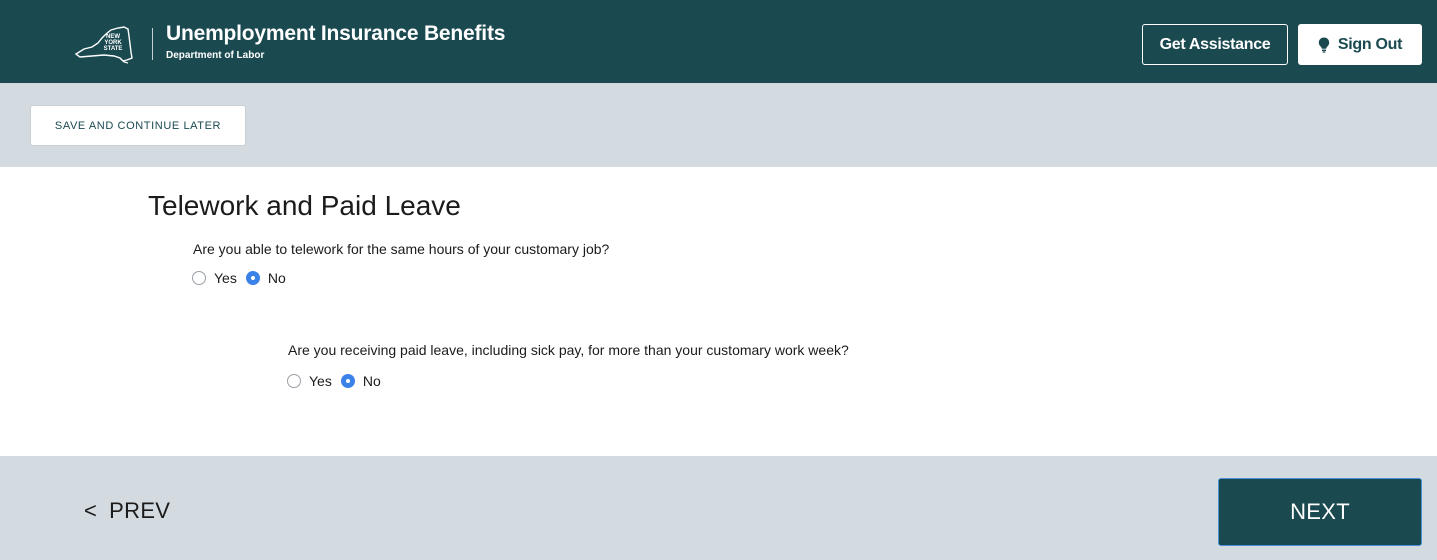 This screenshot has height=560, width=1437. What do you see at coordinates (371, 381) in the screenshot?
I see `paid-leave-no-label: No` at bounding box center [371, 381].